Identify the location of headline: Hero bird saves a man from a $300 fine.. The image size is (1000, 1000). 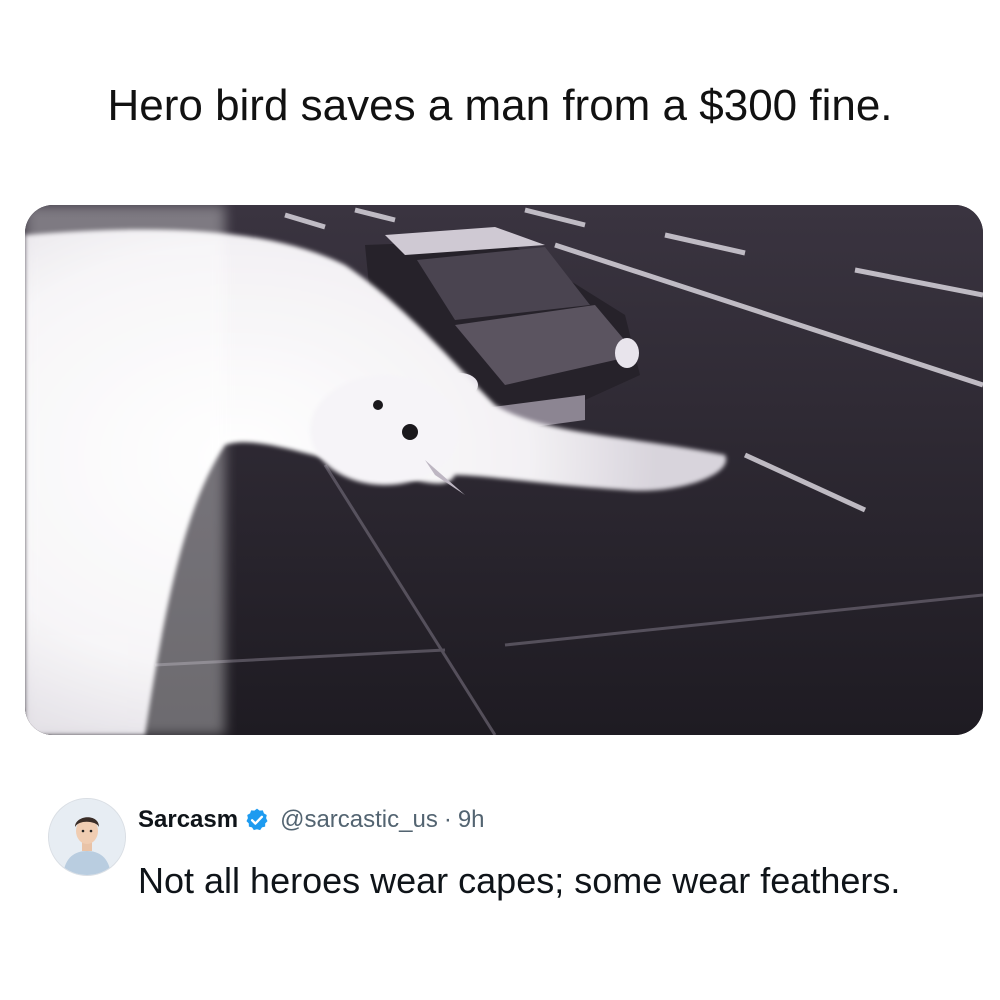
(500, 105).